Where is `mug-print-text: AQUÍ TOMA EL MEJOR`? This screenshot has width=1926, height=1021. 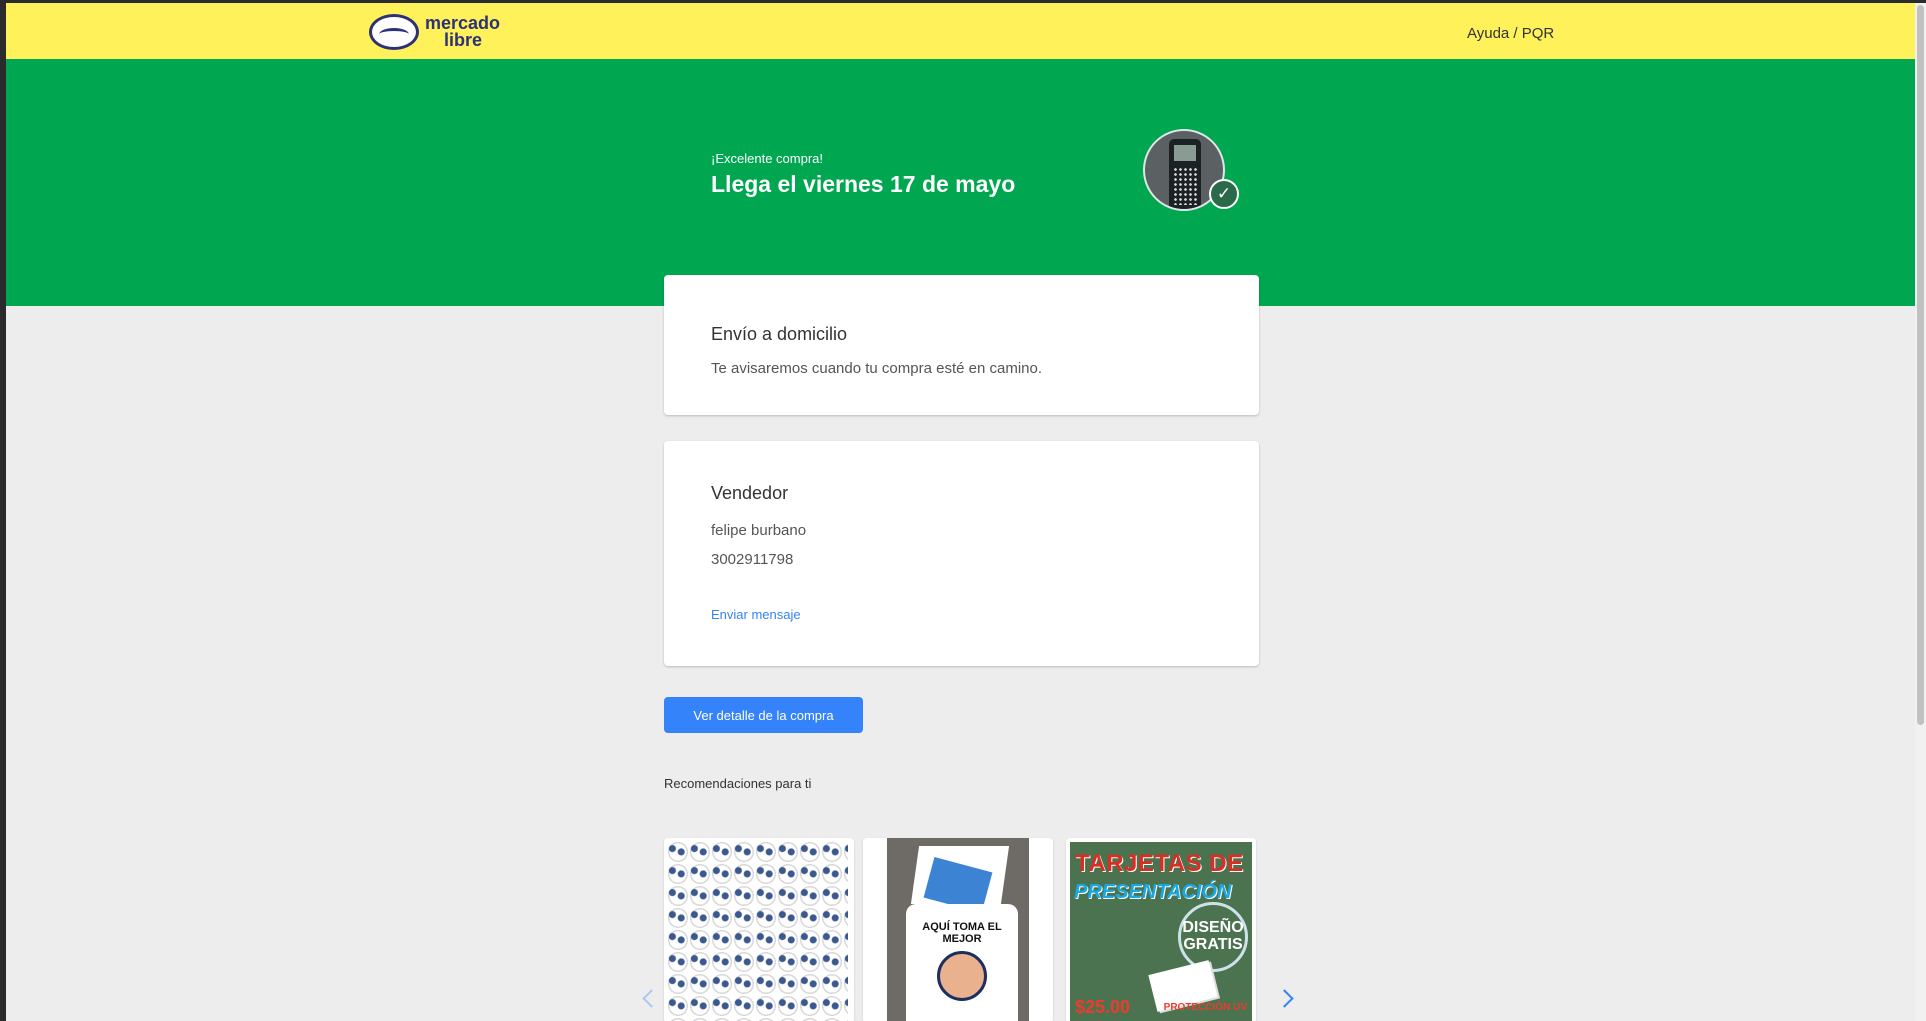
mug-print-text: AQUÍ TOMA EL MEJOR is located at coordinates (962, 933).